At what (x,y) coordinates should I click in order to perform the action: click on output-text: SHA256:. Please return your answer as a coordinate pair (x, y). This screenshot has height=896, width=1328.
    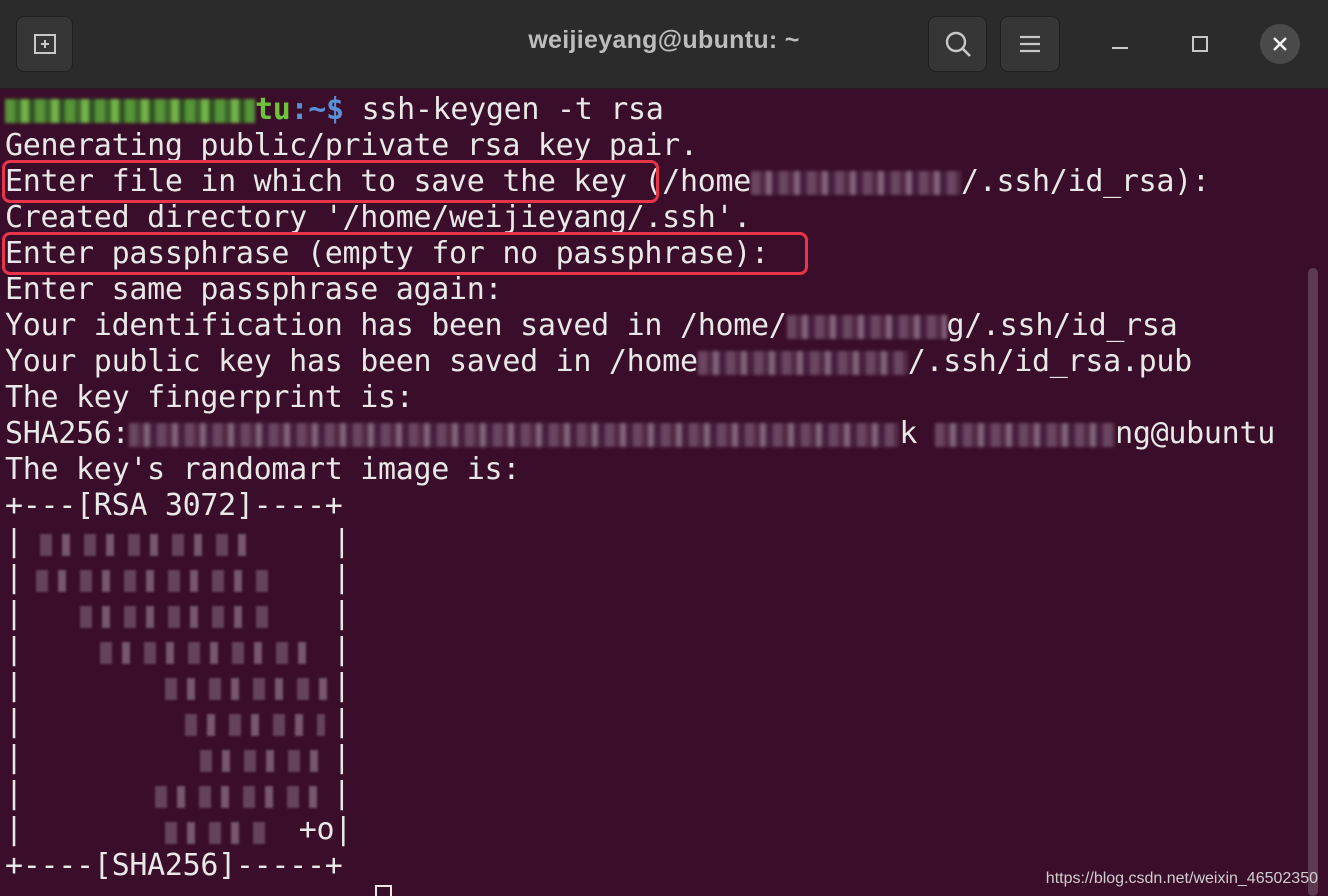
    Looking at the image, I should click on (67, 433).